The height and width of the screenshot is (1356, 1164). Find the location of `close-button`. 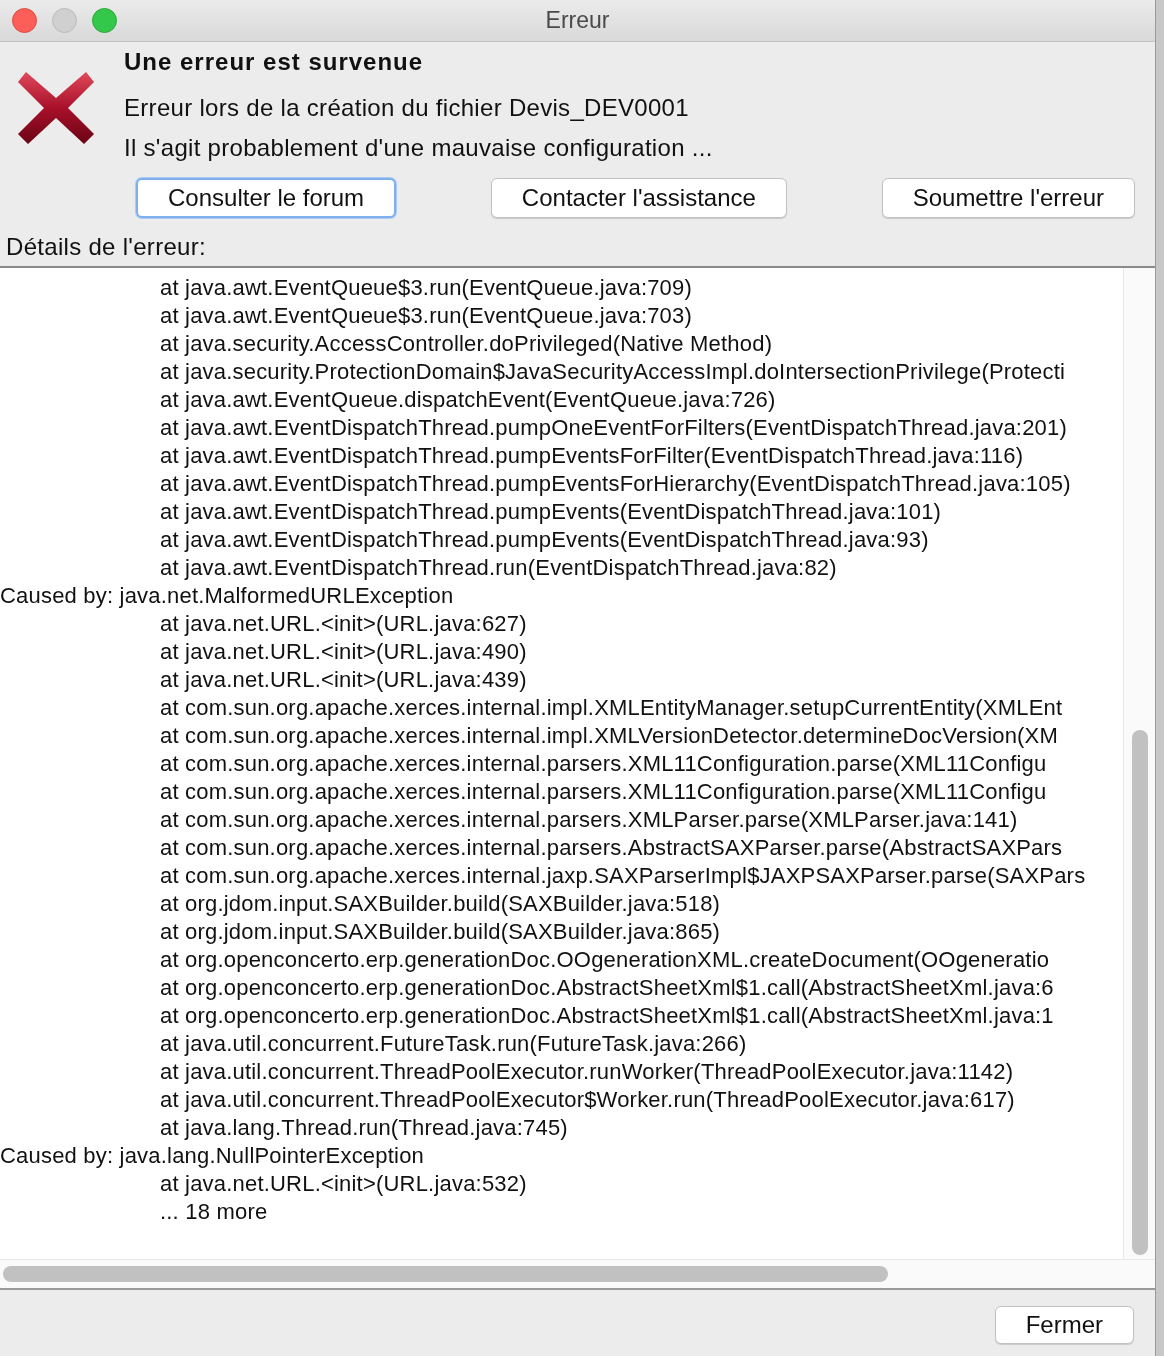

close-button is located at coordinates (24, 20).